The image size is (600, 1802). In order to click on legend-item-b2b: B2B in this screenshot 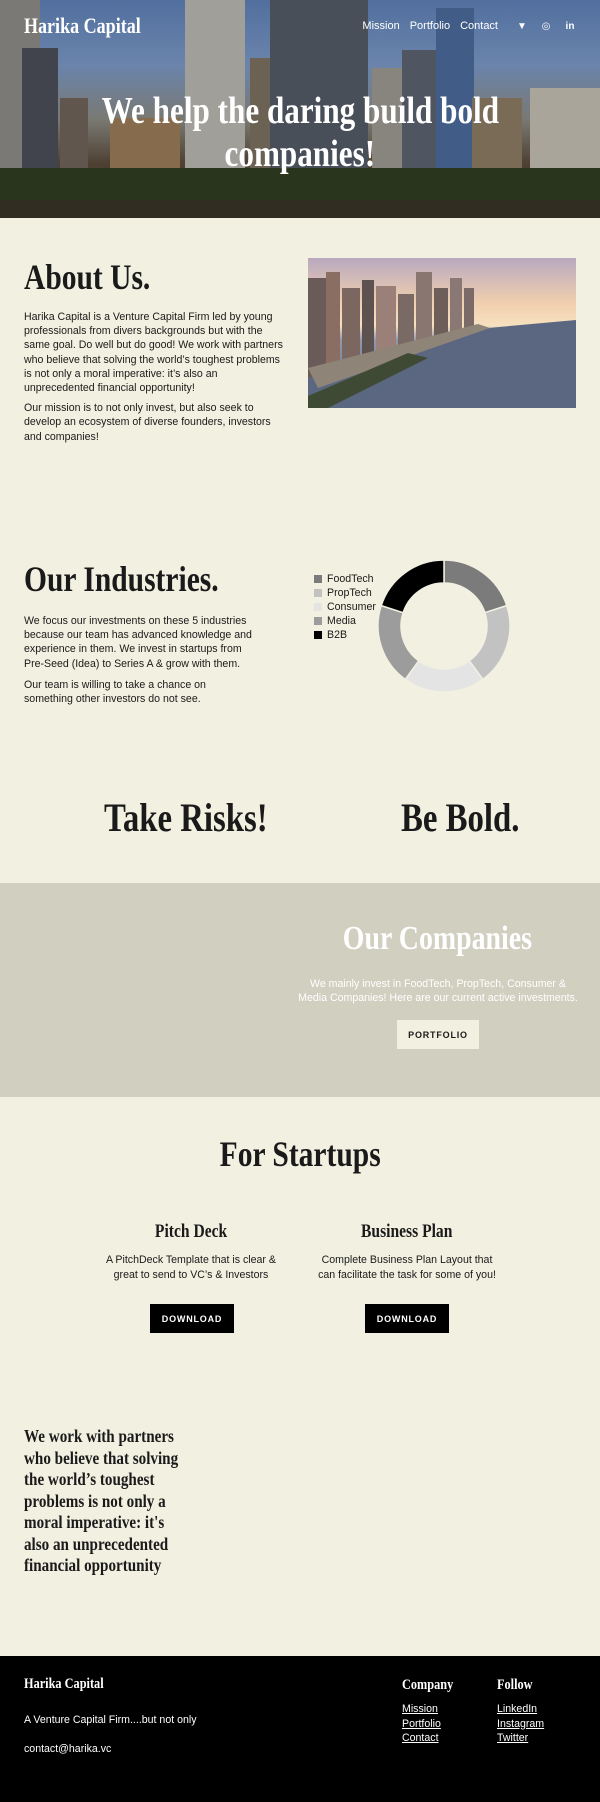, I will do `click(345, 635)`.